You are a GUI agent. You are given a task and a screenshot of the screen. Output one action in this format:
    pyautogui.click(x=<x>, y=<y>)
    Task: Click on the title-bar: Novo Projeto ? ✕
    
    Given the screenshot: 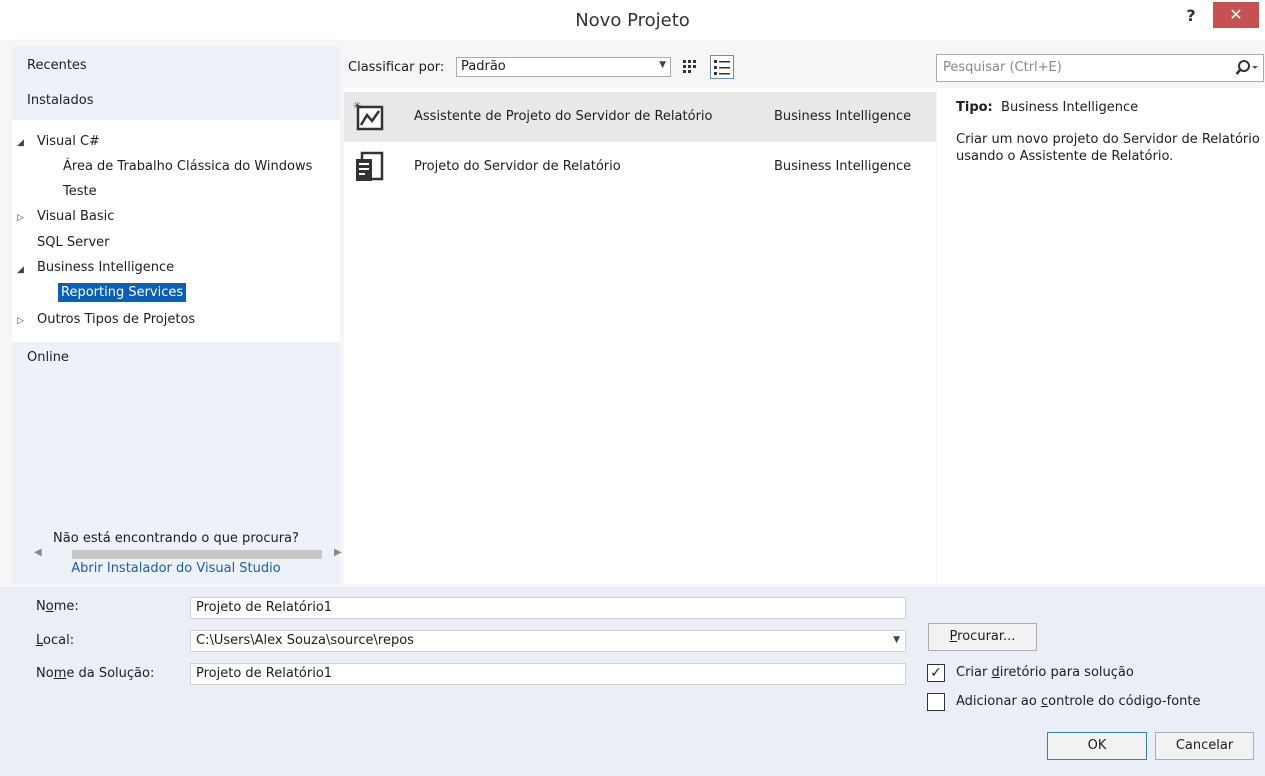 What is the action you would take?
    pyautogui.click(x=632, y=20)
    